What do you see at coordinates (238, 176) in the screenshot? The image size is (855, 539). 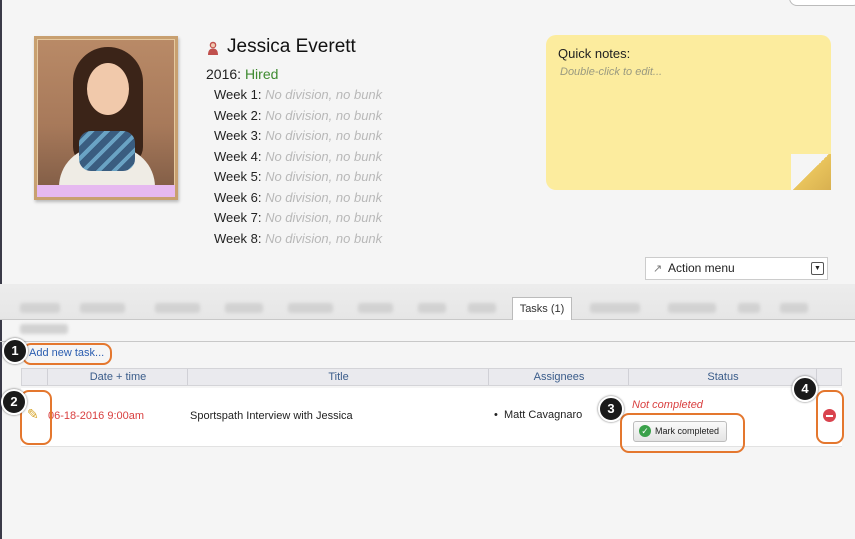 I see `week-label: Week 5:` at bounding box center [238, 176].